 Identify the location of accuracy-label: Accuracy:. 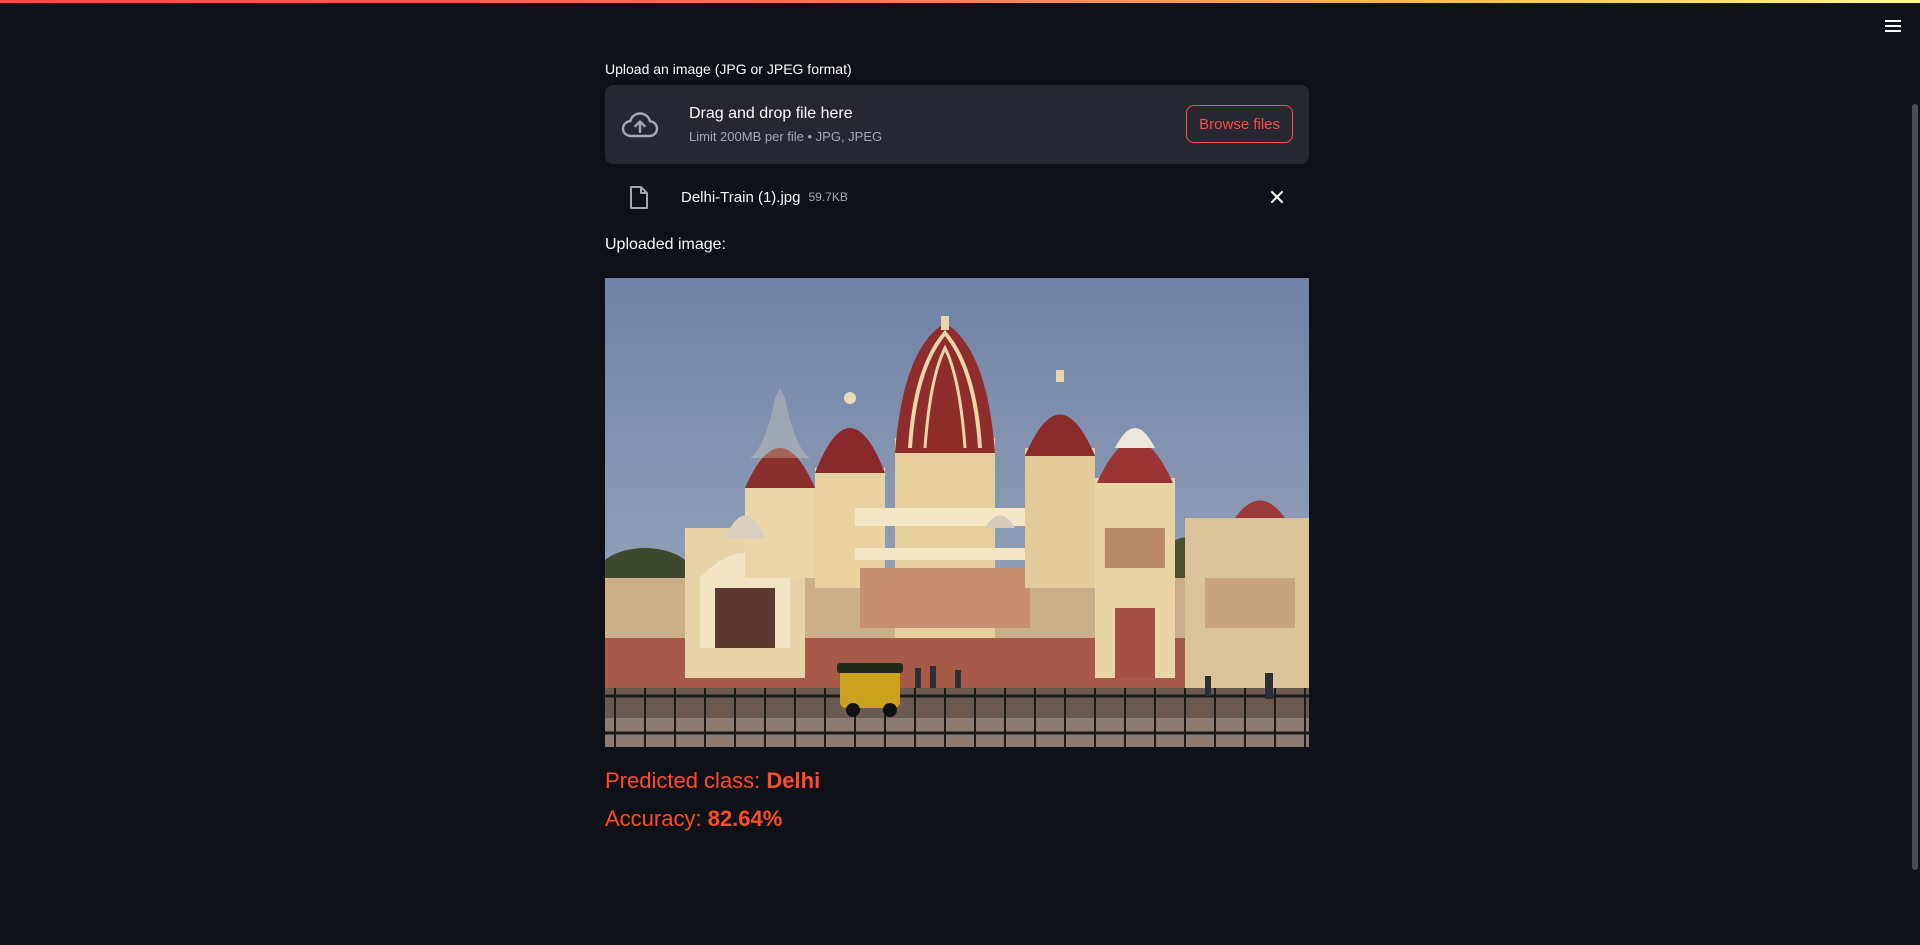
(656, 818).